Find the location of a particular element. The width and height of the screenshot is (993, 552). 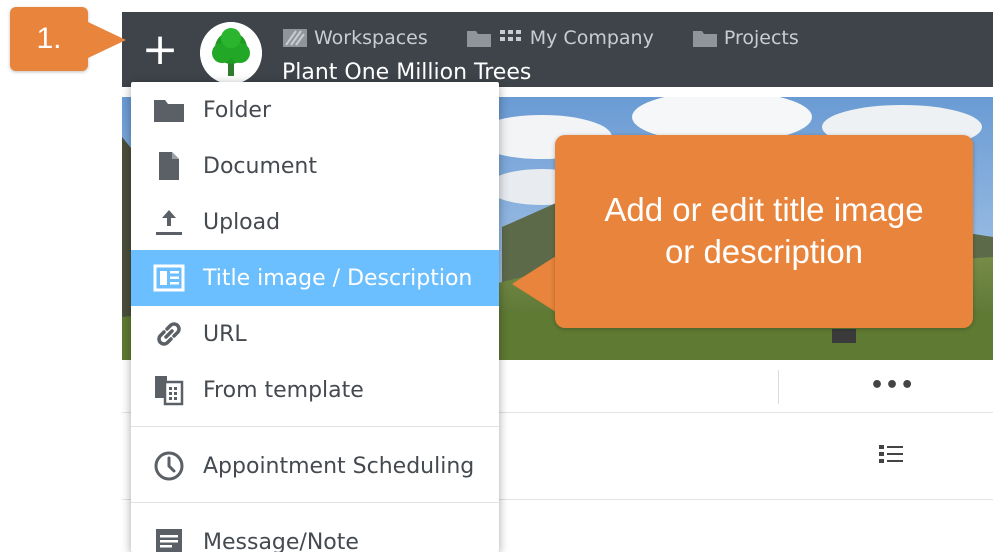

upload-icon is located at coordinates (169, 222).